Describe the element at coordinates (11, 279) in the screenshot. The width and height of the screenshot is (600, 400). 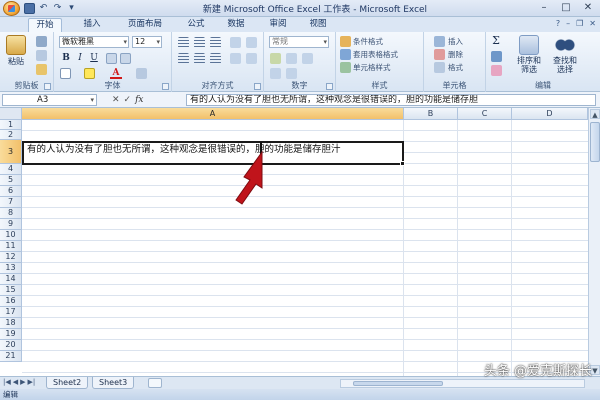
I see `row-header-14: 14` at that location.